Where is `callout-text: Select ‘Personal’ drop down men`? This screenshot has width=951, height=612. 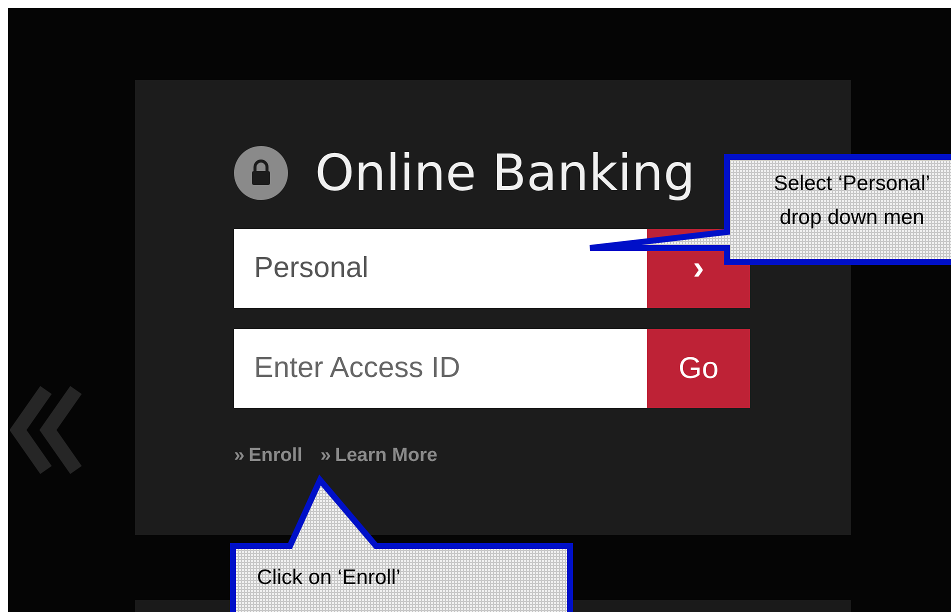
callout-text: Select ‘Personal’ drop down men is located at coordinates (852, 201).